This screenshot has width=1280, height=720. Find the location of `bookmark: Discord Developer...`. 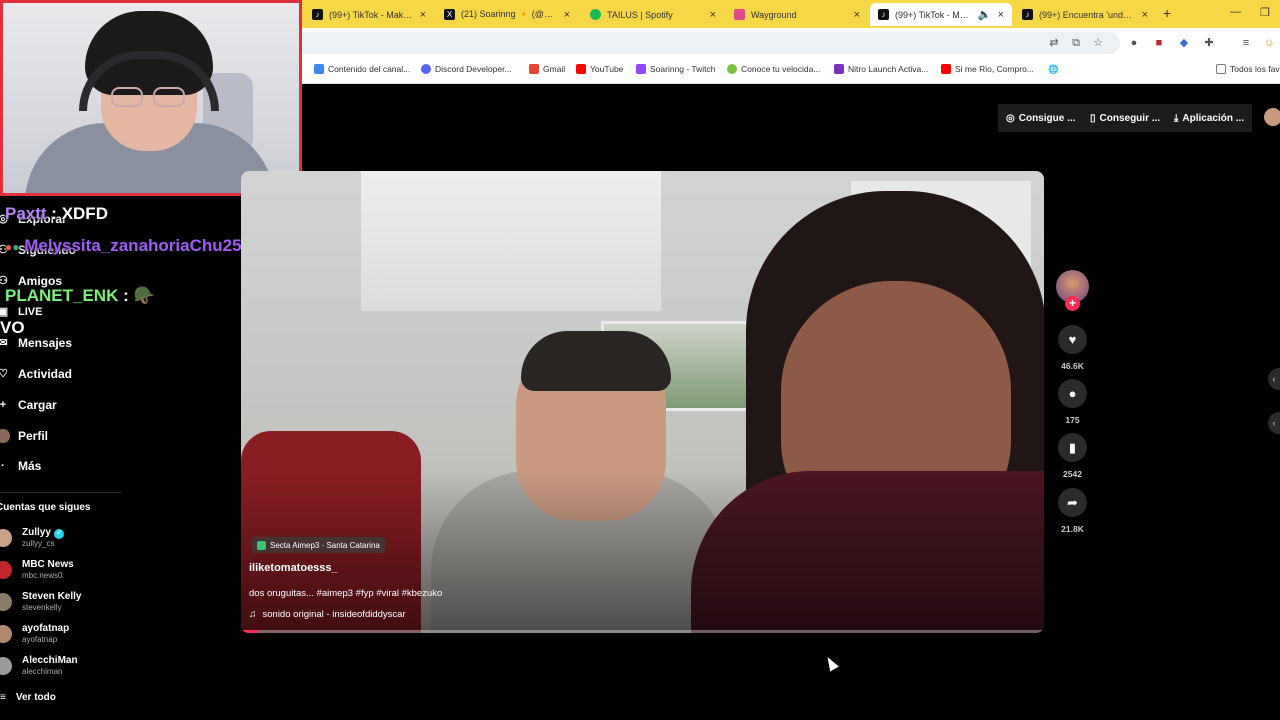

bookmark: Discord Developer... is located at coordinates (466, 69).